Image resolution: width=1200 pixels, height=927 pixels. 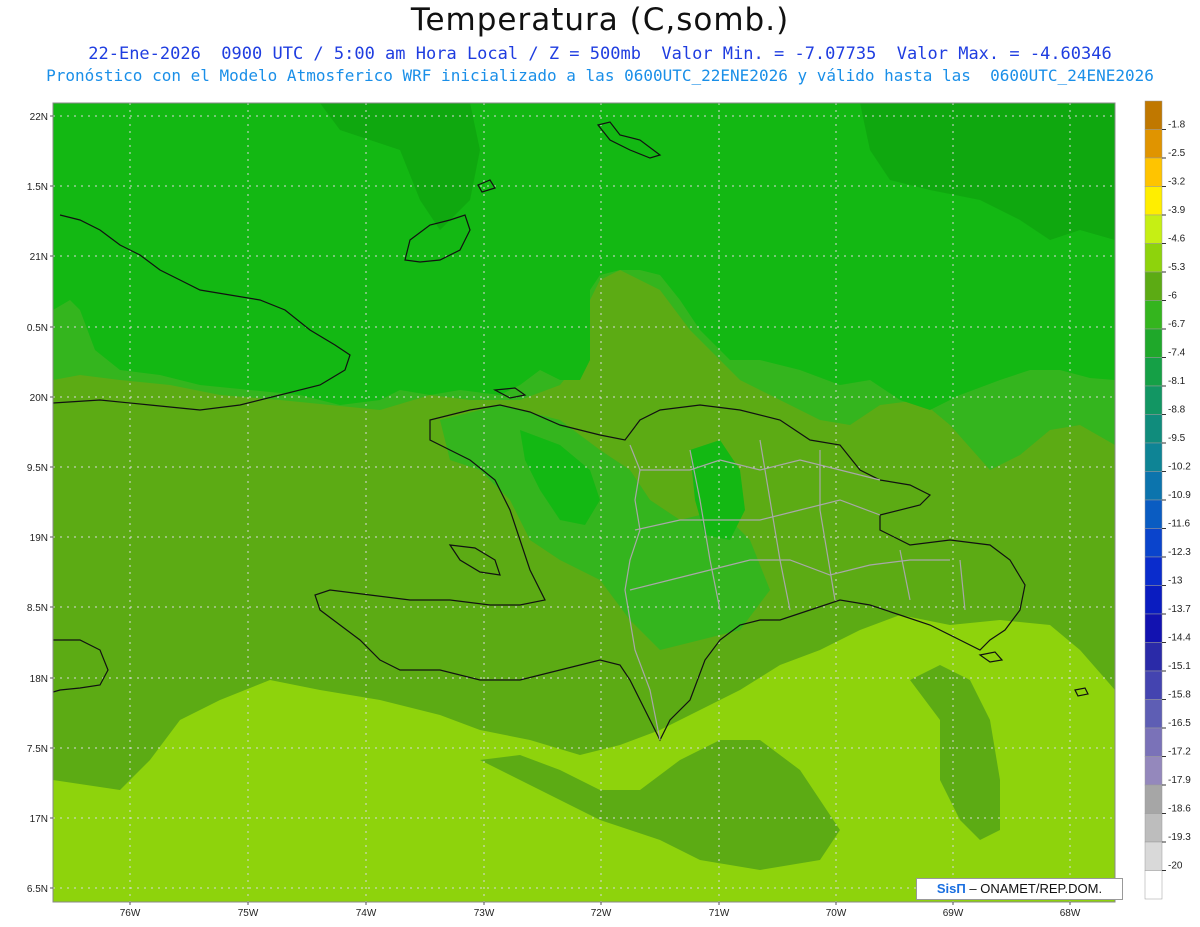 What do you see at coordinates (37, 889) in the screenshot?
I see `lat-label: 6.5N` at bounding box center [37, 889].